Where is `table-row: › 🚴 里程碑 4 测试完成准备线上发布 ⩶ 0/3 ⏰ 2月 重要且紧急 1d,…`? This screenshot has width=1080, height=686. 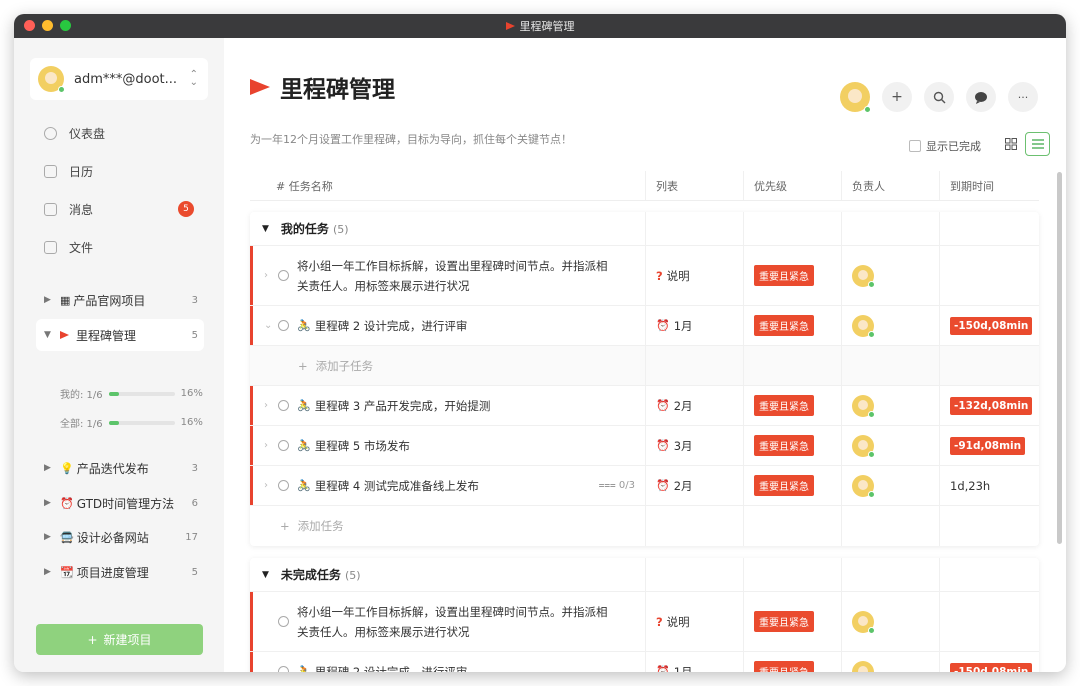 table-row: › 🚴 里程碑 4 测试完成准备线上发布 ⩶ 0/3 ⏰ 2月 重要且紧急 1d,… is located at coordinates (644, 486).